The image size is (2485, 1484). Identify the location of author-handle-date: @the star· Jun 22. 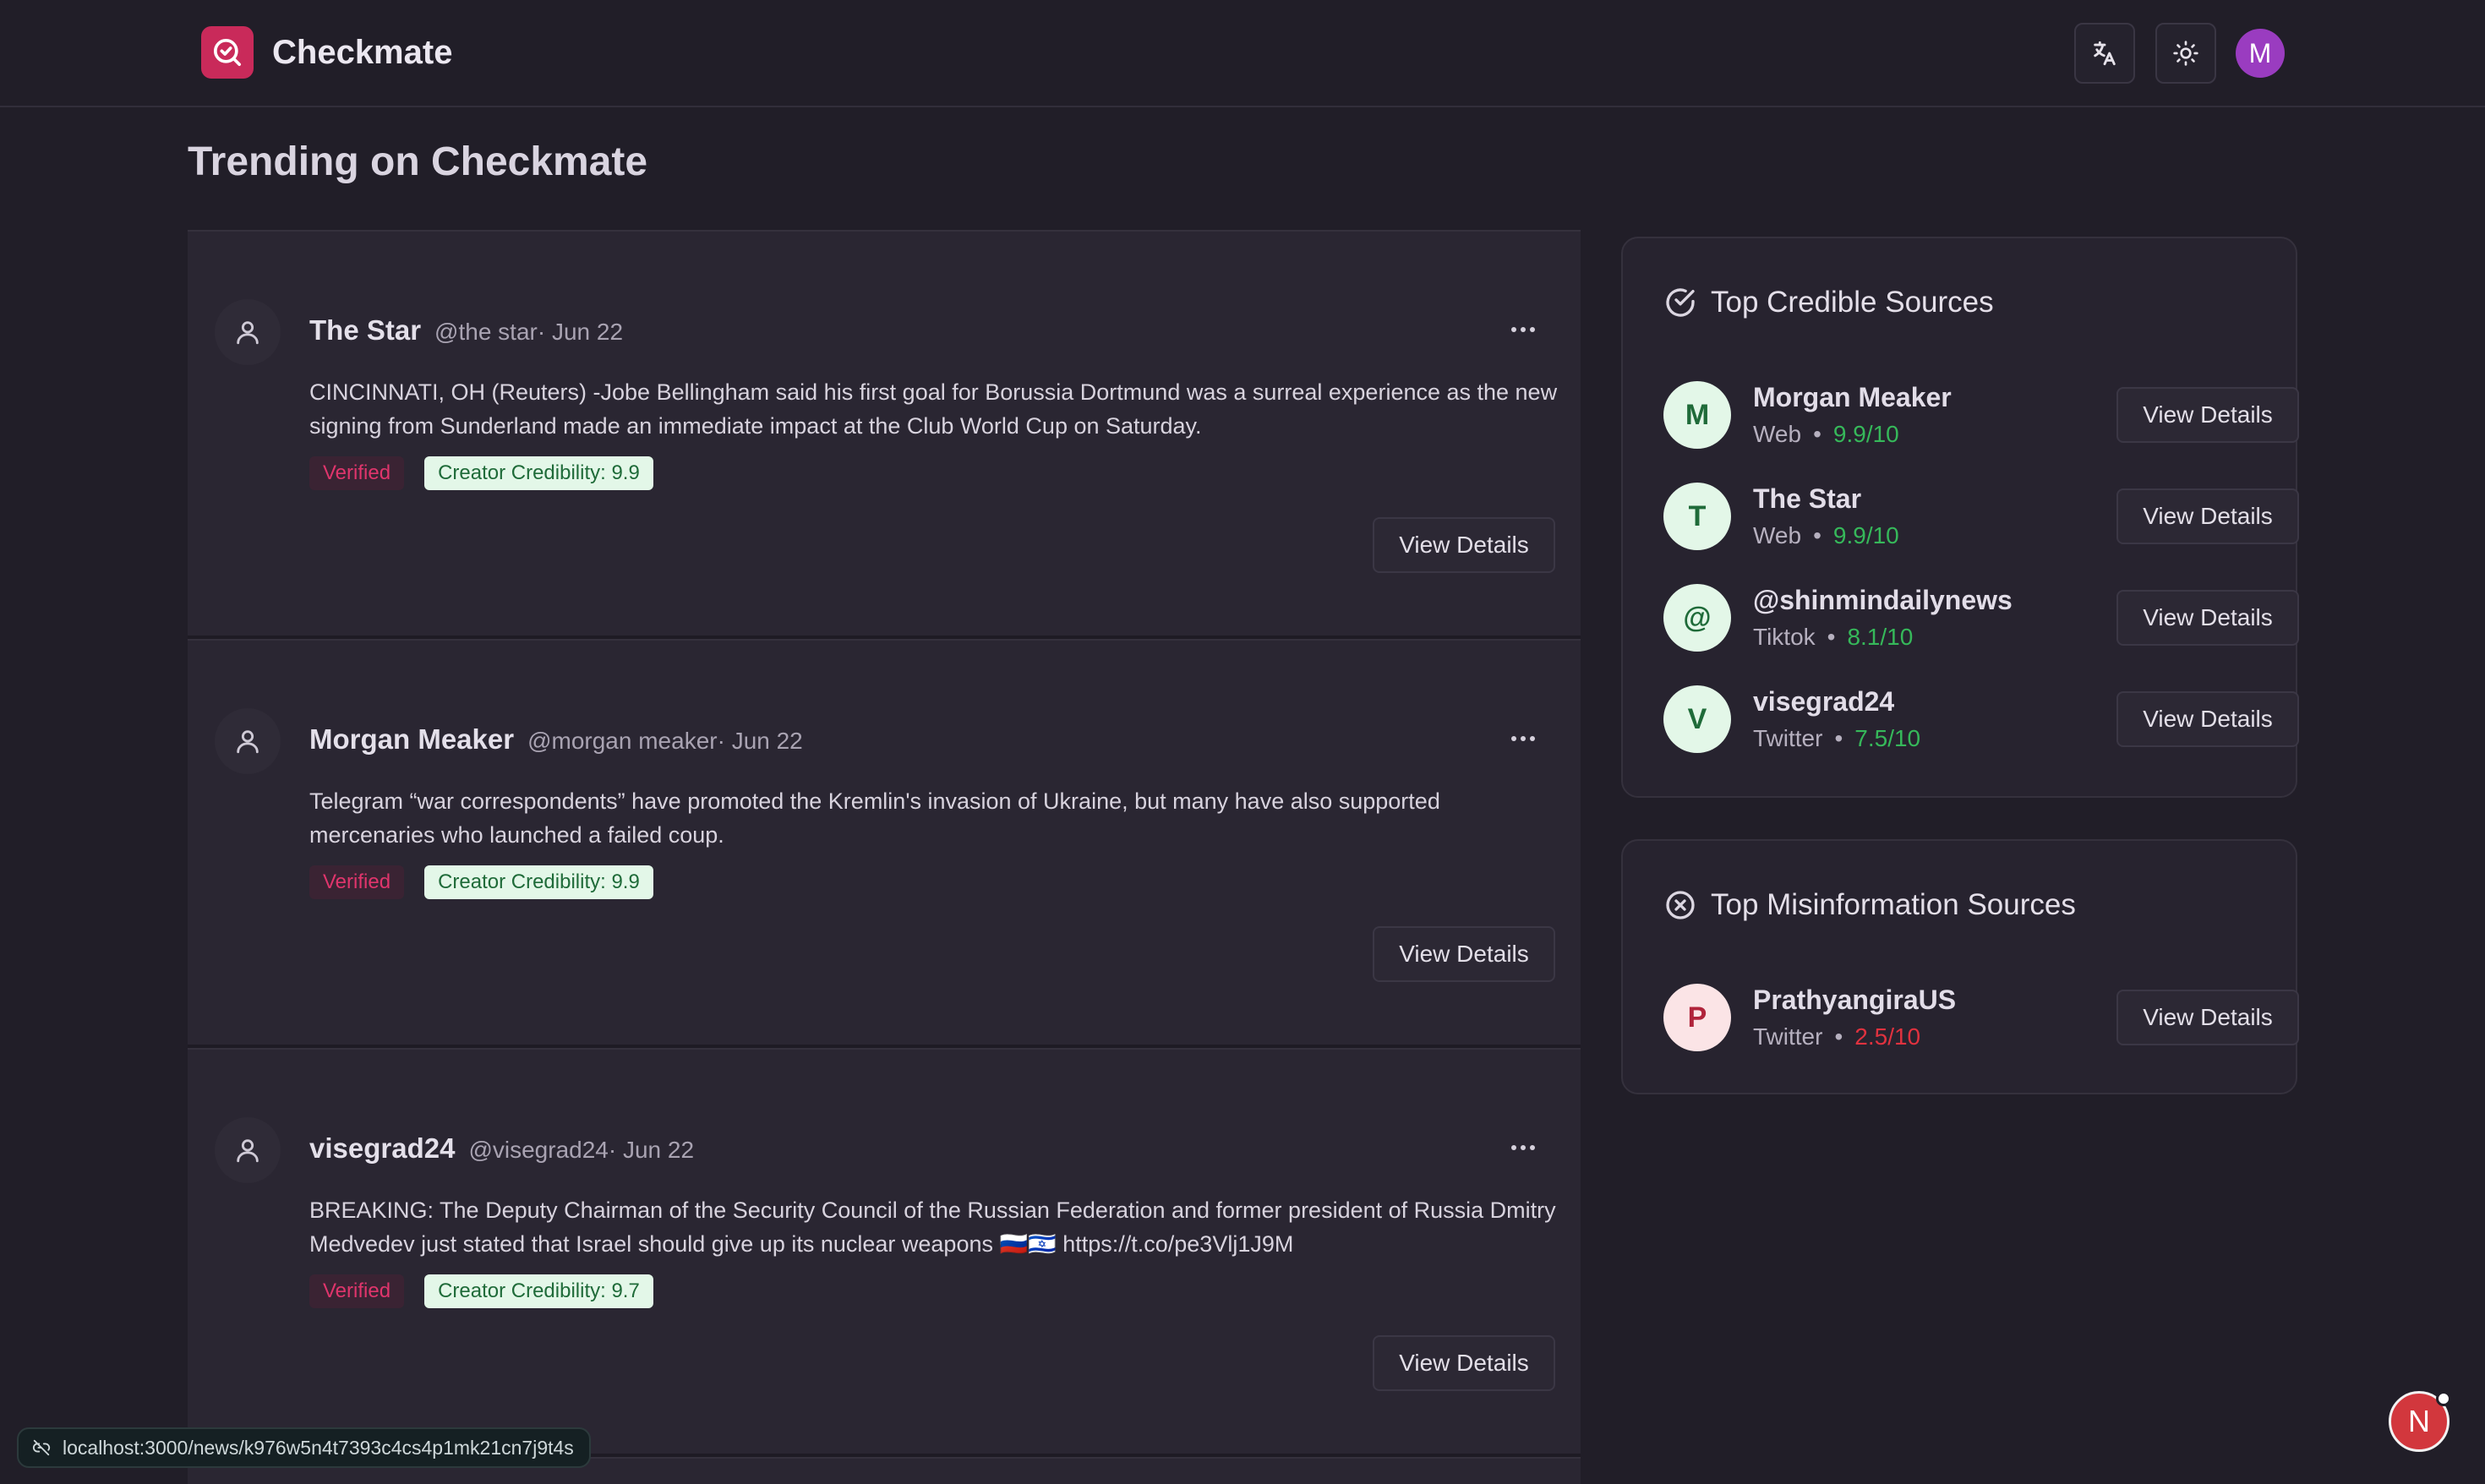
(529, 332).